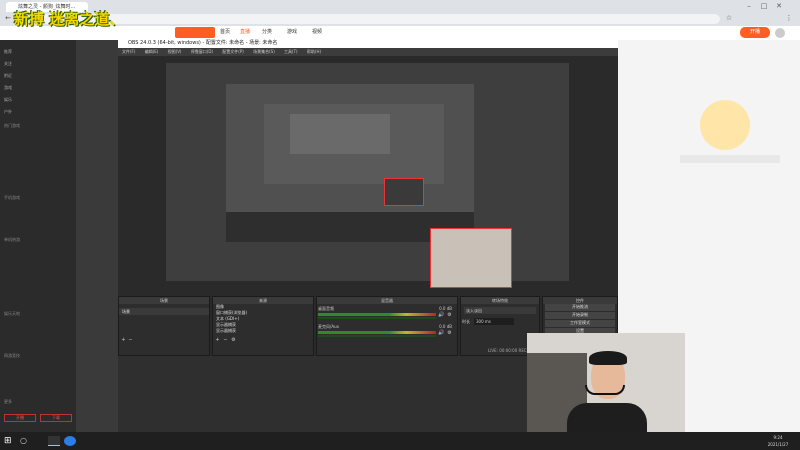 This screenshot has width=800, height=450. I want to click on start-icon: ⊞, so click(9, 441).